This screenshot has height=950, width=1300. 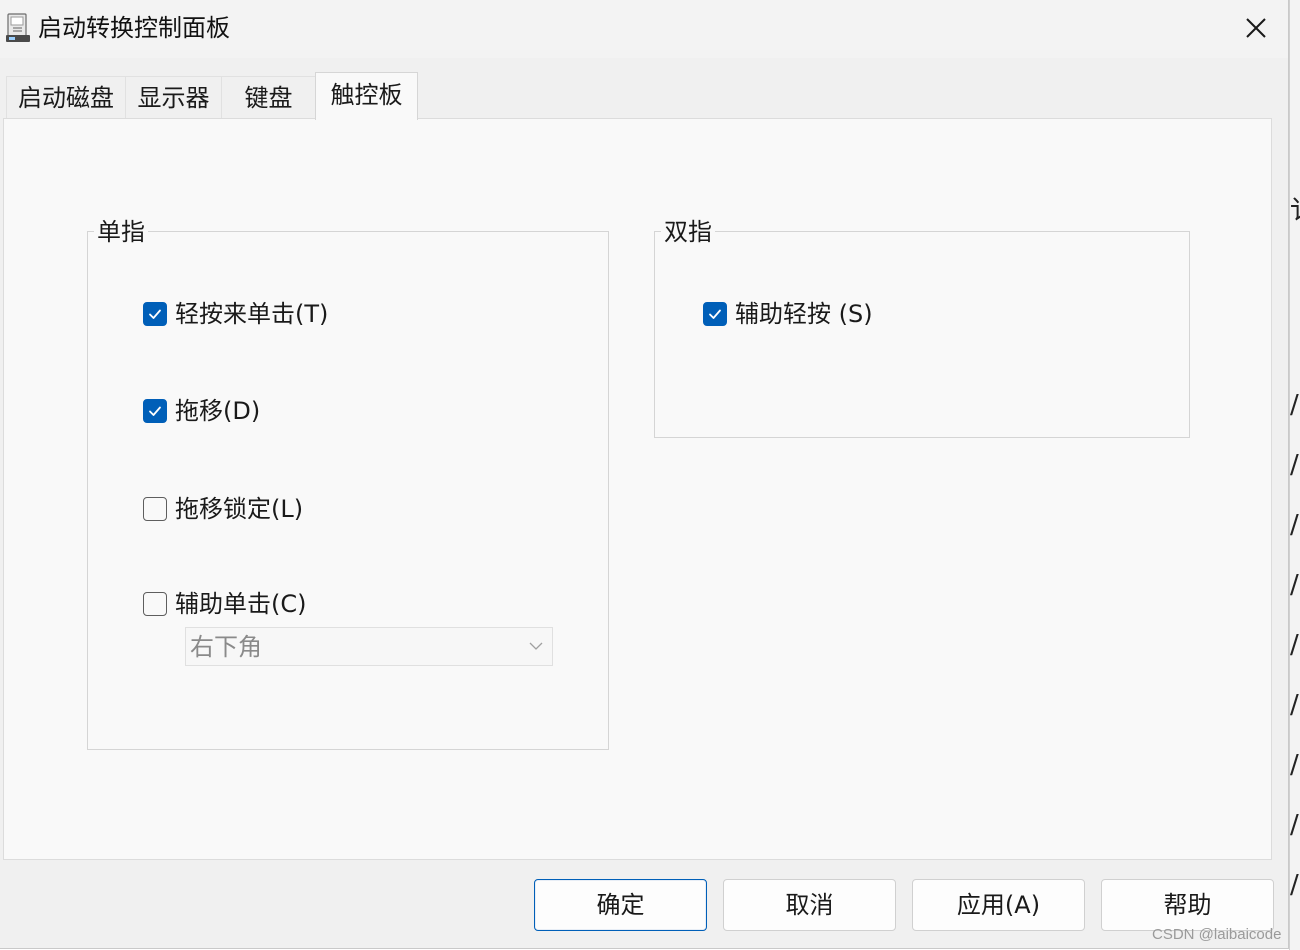 I want to click on disk-app-icon, so click(x=18, y=28).